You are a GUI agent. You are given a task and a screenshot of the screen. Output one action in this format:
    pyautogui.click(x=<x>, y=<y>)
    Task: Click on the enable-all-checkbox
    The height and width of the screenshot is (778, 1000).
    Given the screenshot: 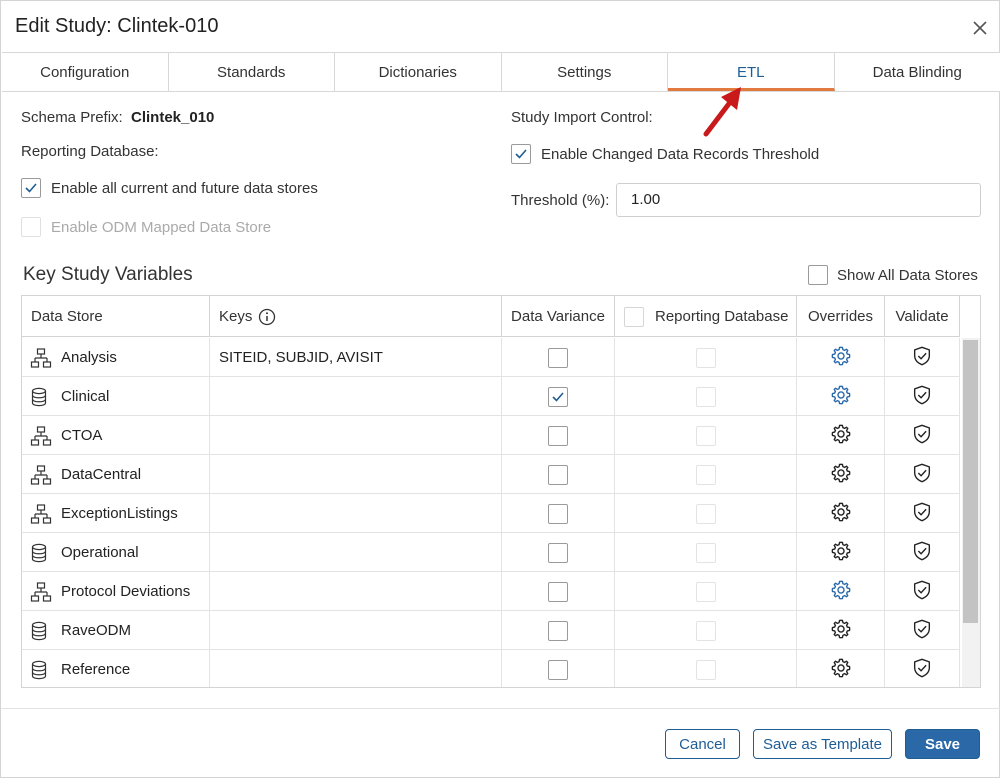 What is the action you would take?
    pyautogui.click(x=31, y=188)
    